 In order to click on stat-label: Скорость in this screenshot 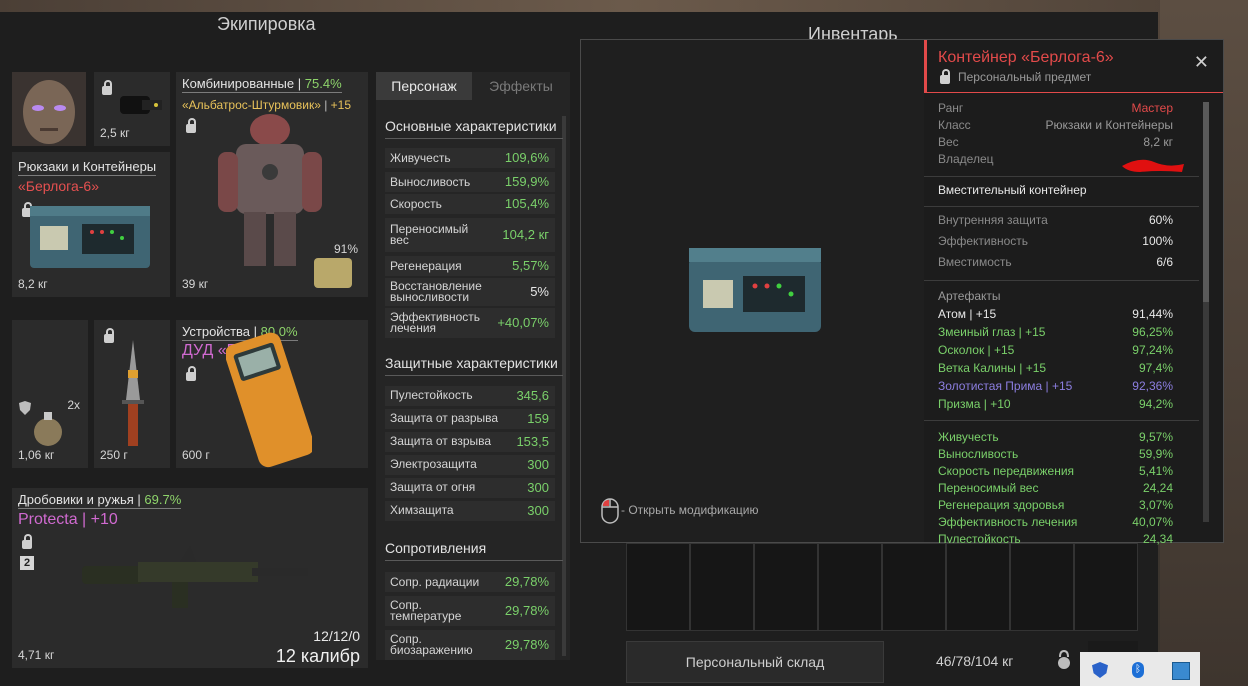, I will do `click(416, 203)`.